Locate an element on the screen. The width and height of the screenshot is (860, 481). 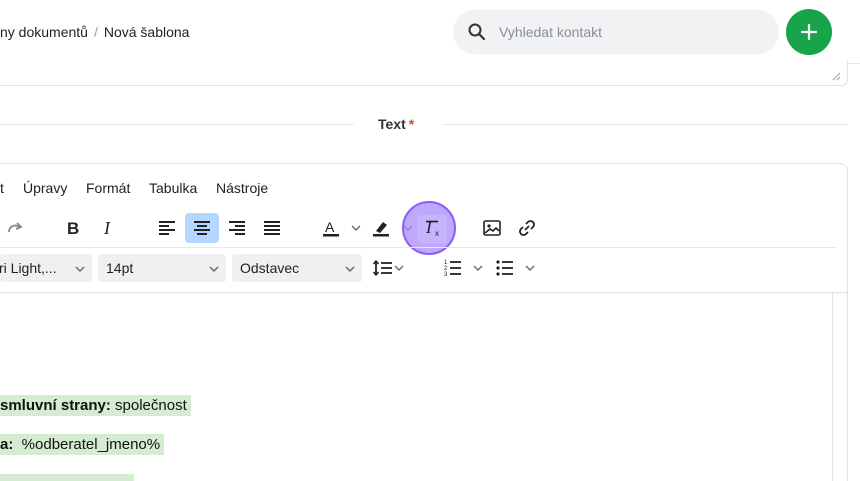
numbered-list-button: 123 is located at coordinates (453, 268).